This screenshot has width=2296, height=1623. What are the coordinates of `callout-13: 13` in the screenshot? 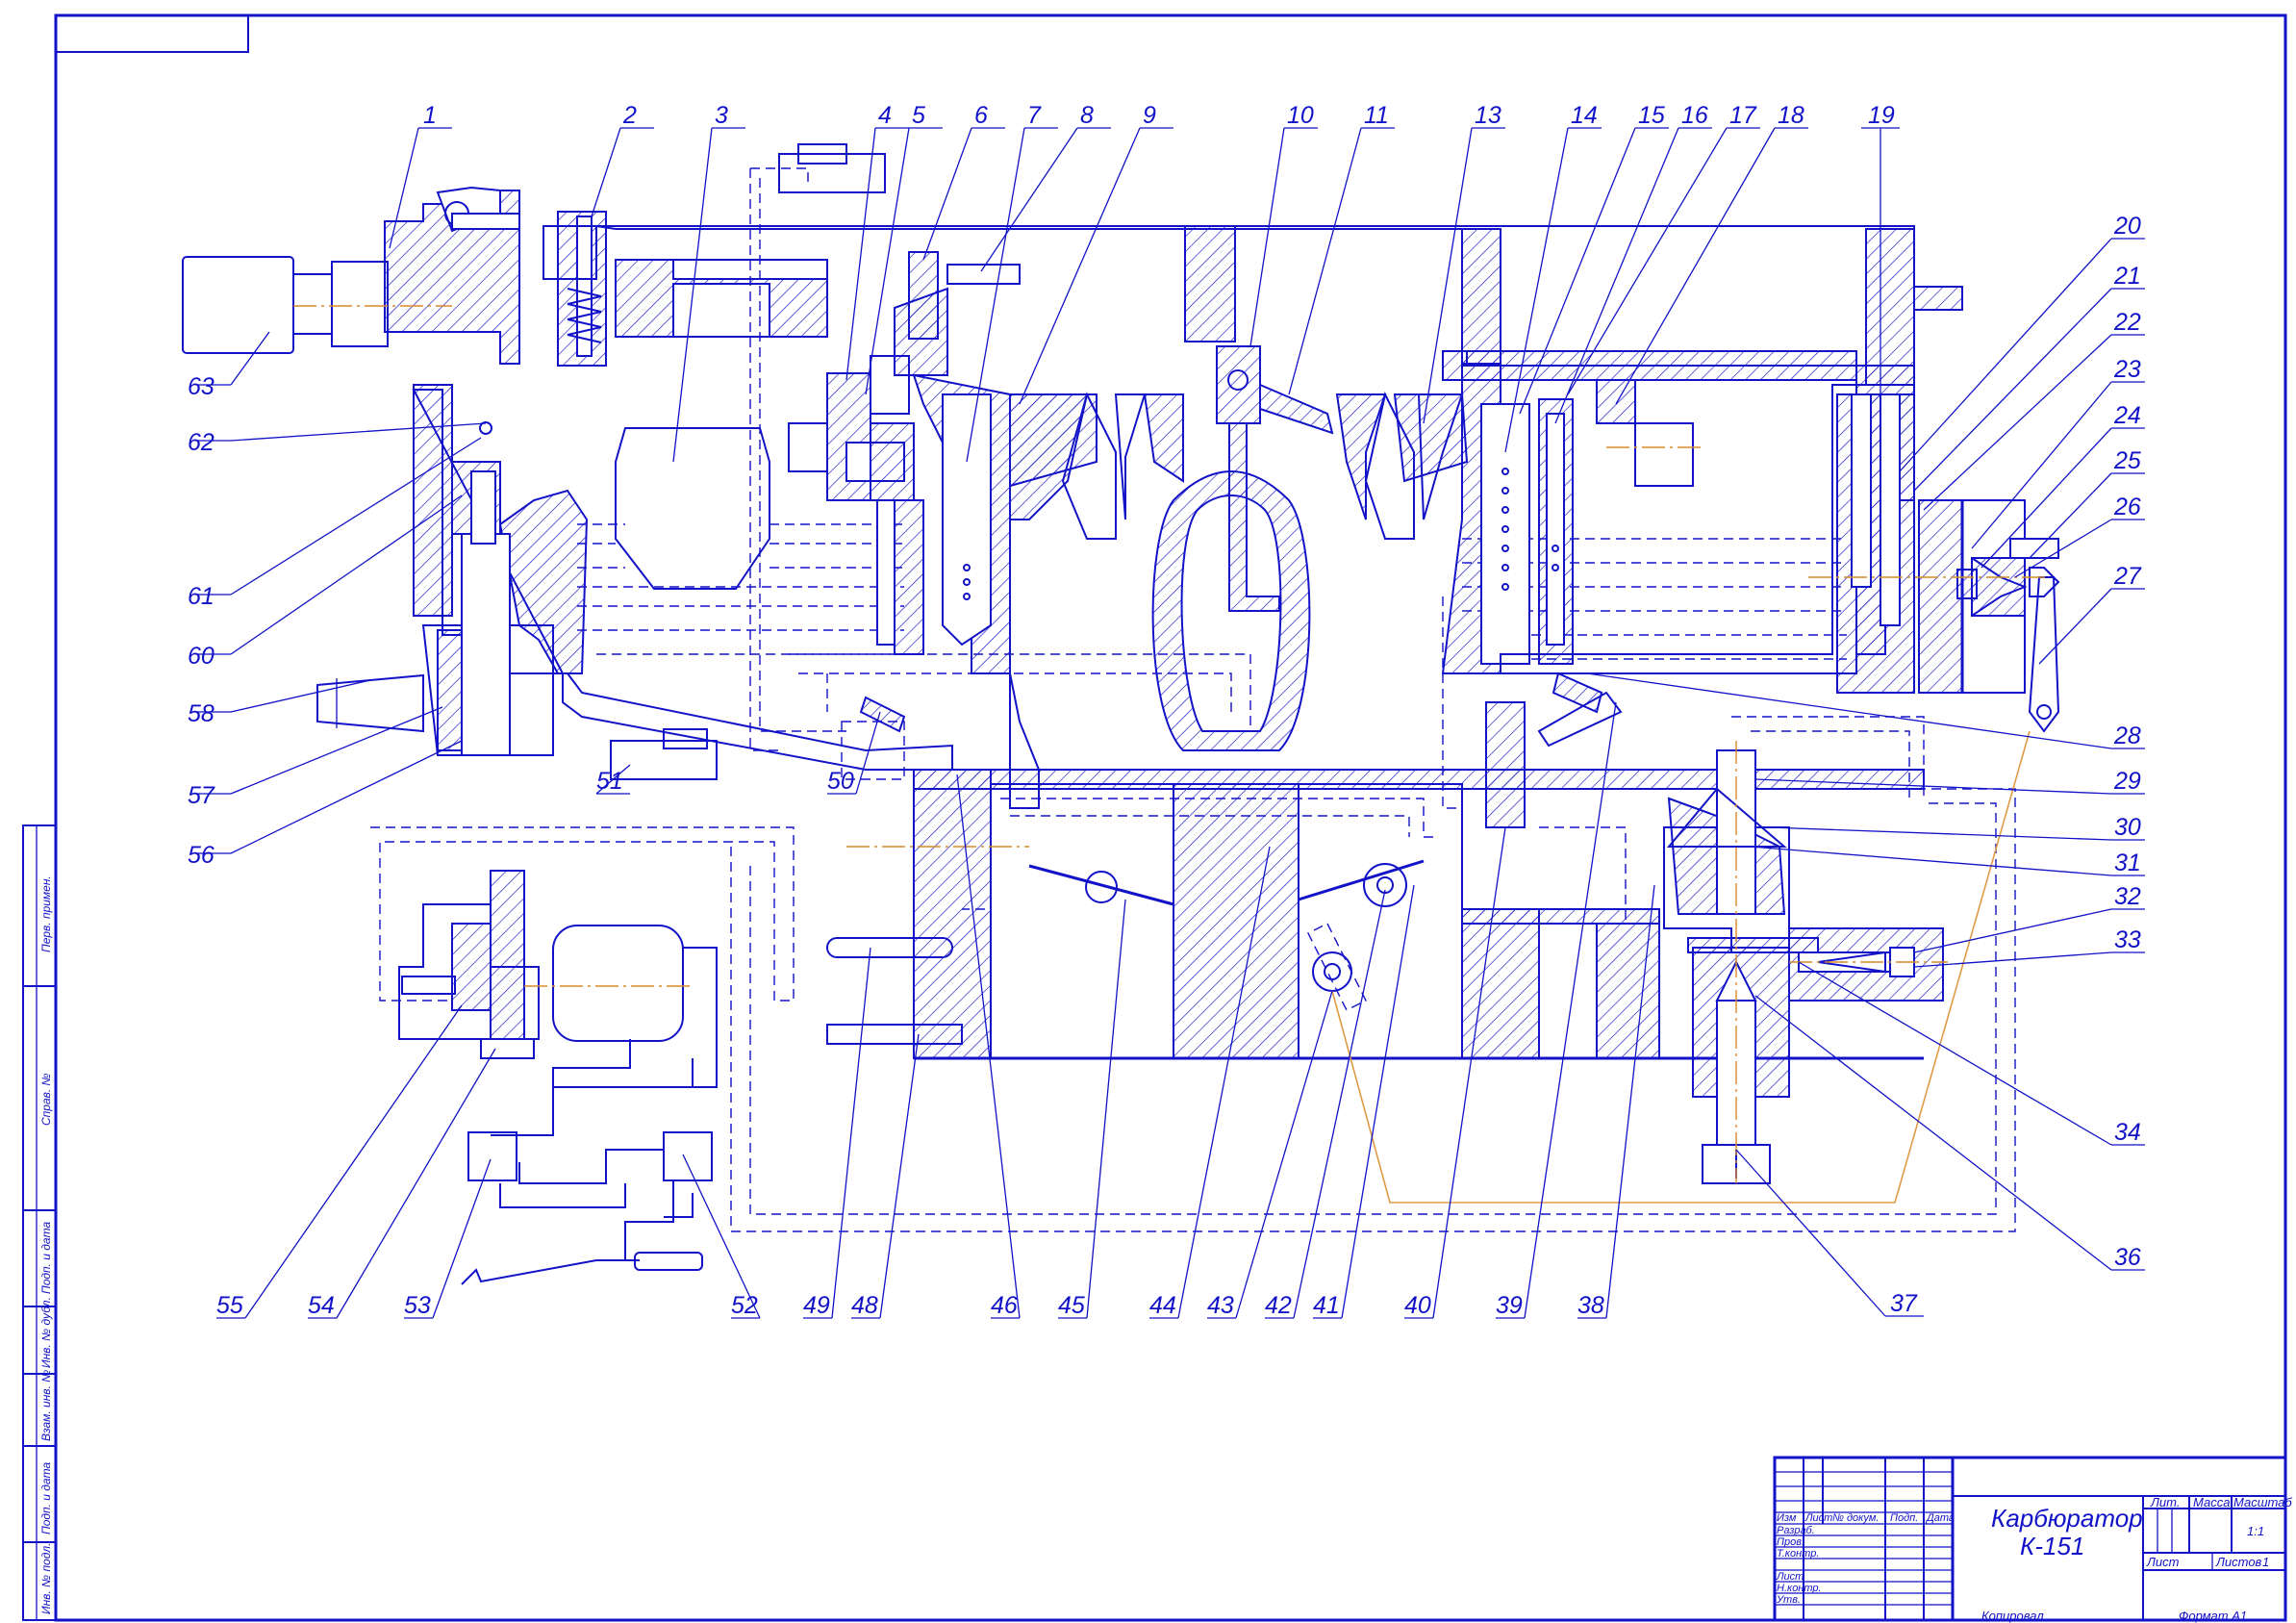 It's located at (1488, 115).